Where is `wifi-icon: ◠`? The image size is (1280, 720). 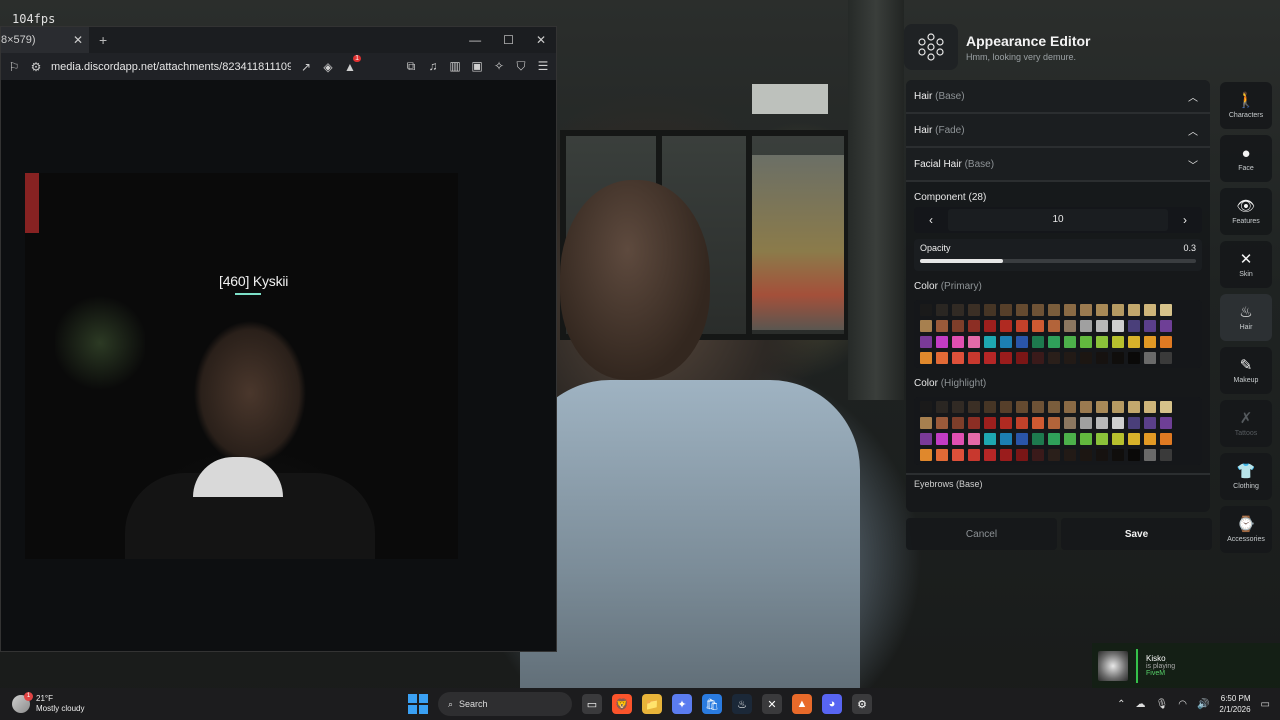 wifi-icon: ◠ is located at coordinates (1182, 704).